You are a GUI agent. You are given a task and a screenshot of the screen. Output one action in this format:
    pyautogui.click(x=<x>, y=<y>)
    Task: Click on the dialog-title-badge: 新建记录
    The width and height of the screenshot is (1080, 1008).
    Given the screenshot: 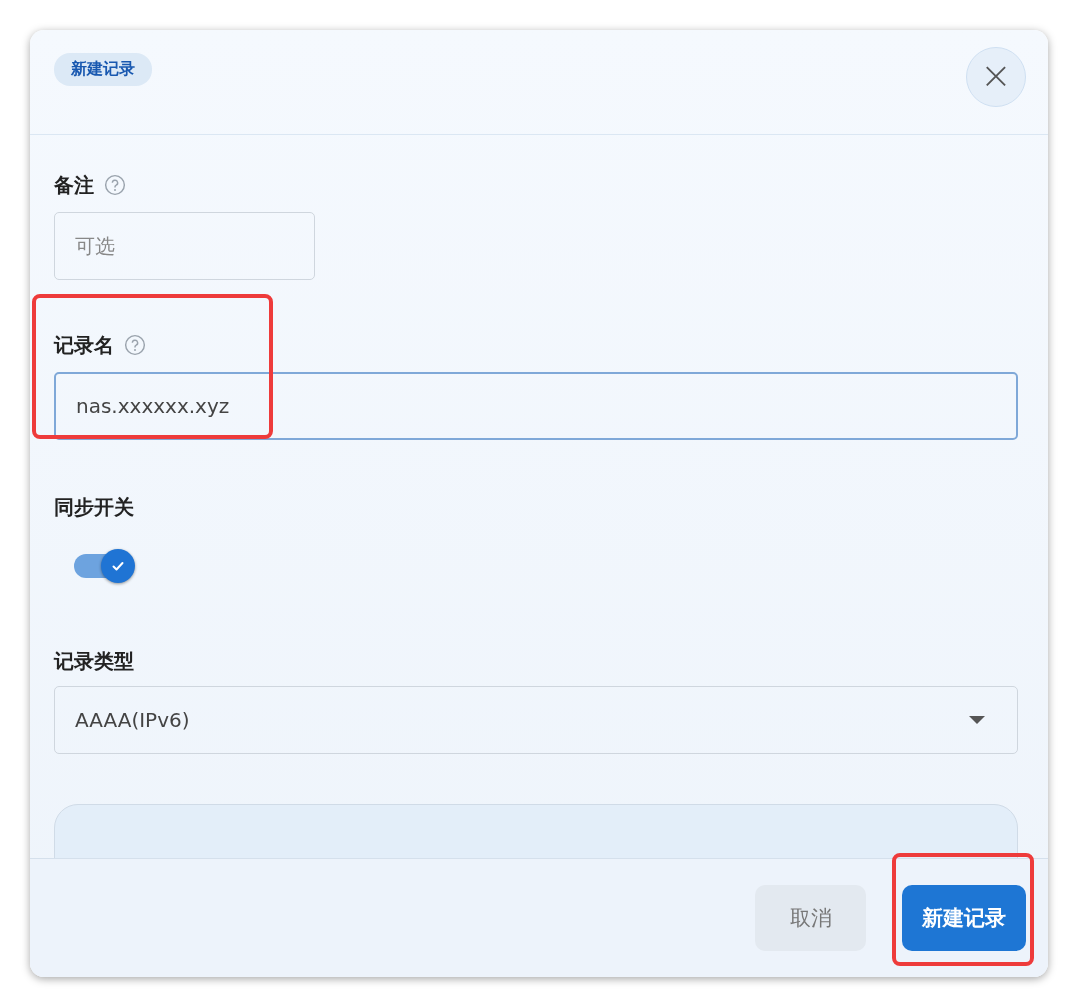 What is the action you would take?
    pyautogui.click(x=103, y=69)
    